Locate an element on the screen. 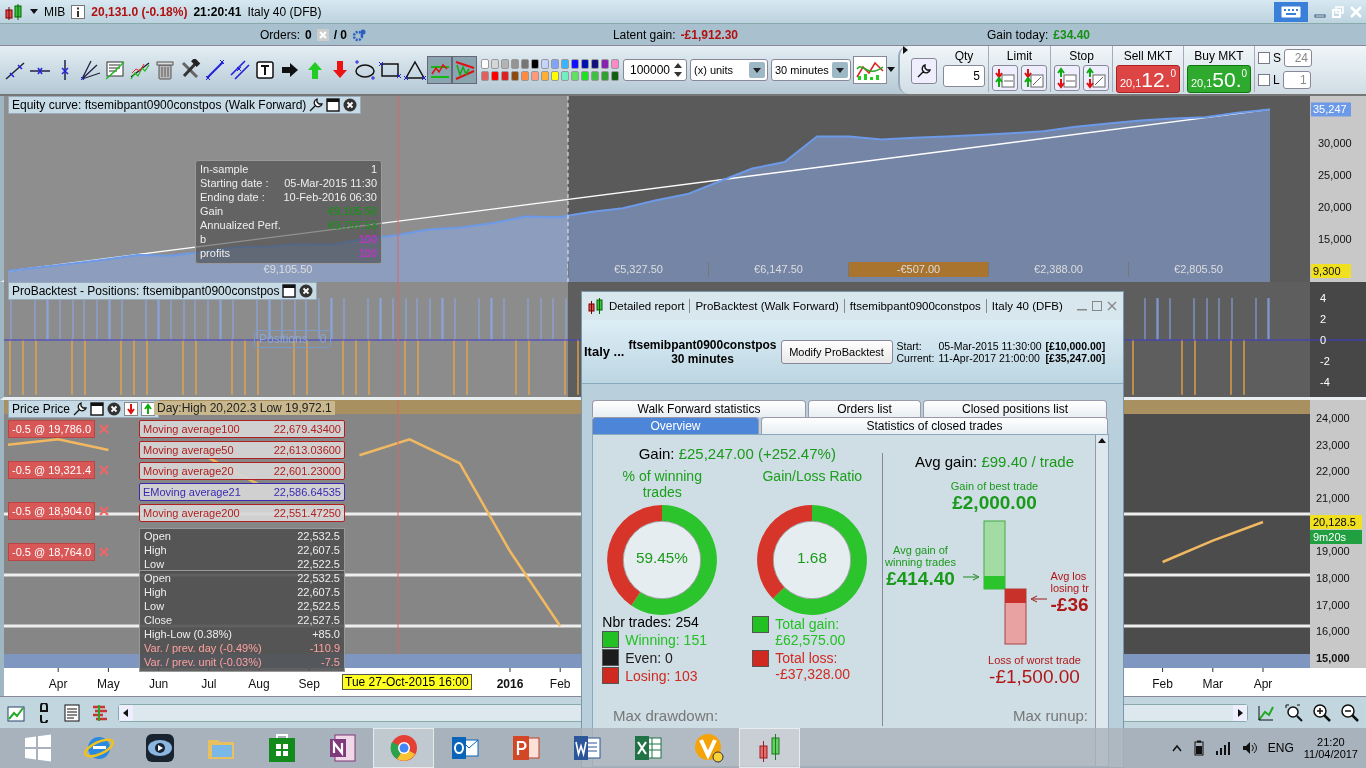  tooltip-label: b is located at coordinates (203, 240).